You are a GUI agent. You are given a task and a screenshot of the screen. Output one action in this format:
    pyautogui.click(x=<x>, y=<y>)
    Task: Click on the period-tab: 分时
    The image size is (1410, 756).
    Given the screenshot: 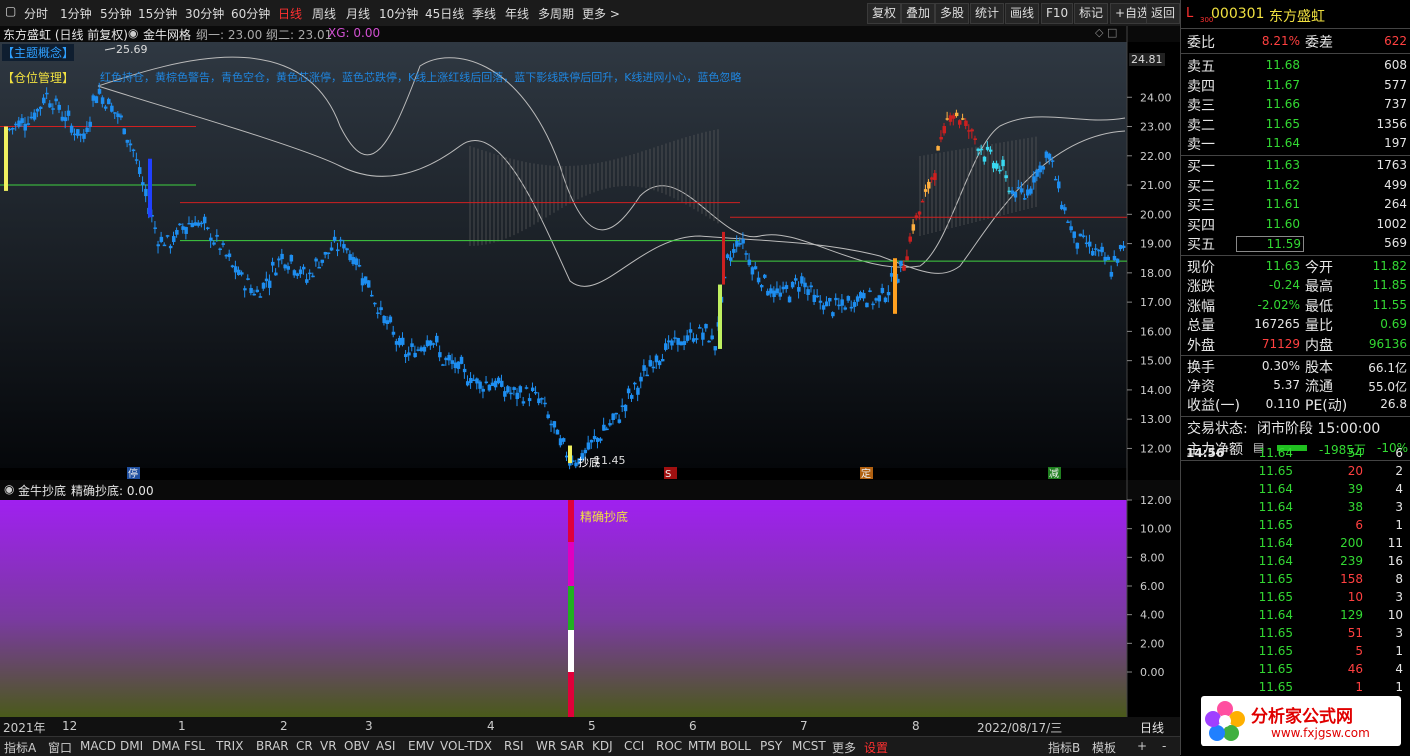 What is the action you would take?
    pyautogui.click(x=36, y=13)
    